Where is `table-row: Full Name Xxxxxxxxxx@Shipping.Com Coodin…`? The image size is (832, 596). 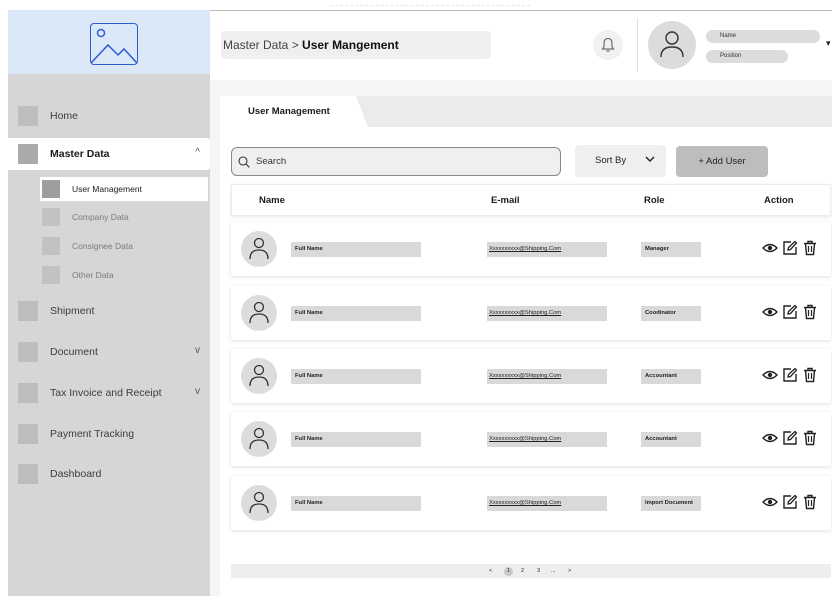
table-row: Full Name Xxxxxxxxxx@Shipping.Com Coodin… is located at coordinates (531, 313).